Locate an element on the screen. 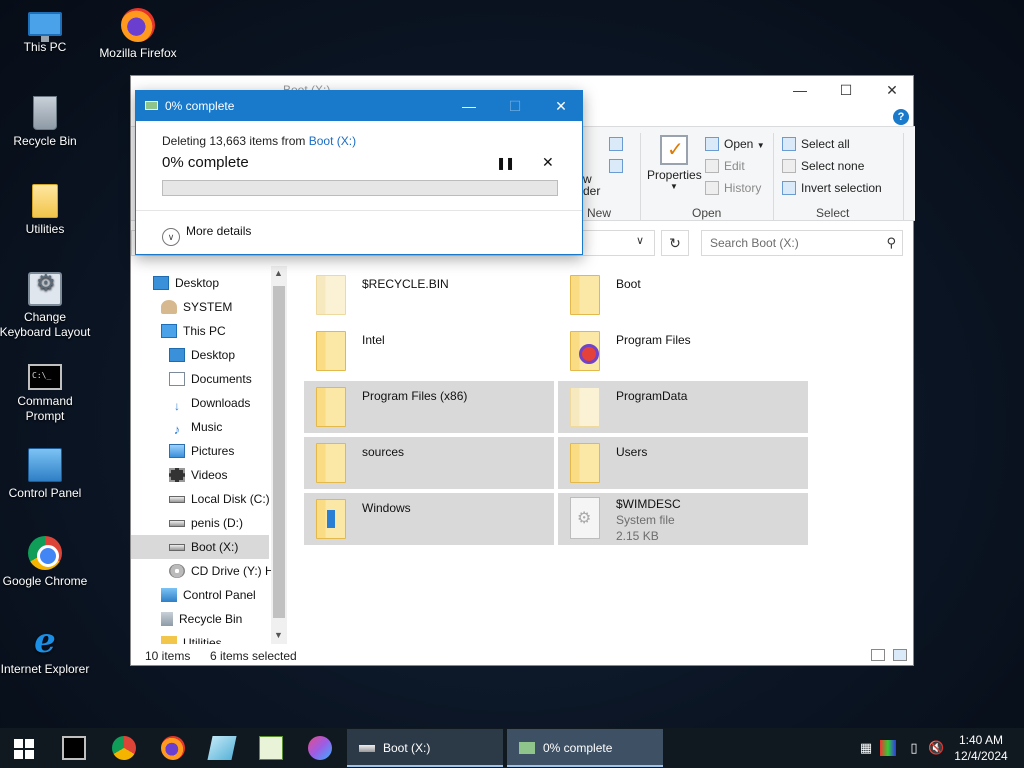 This screenshot has height=768, width=1024. nav-item-local-disk-c: Local Disk (C:) is located at coordinates (219, 499).